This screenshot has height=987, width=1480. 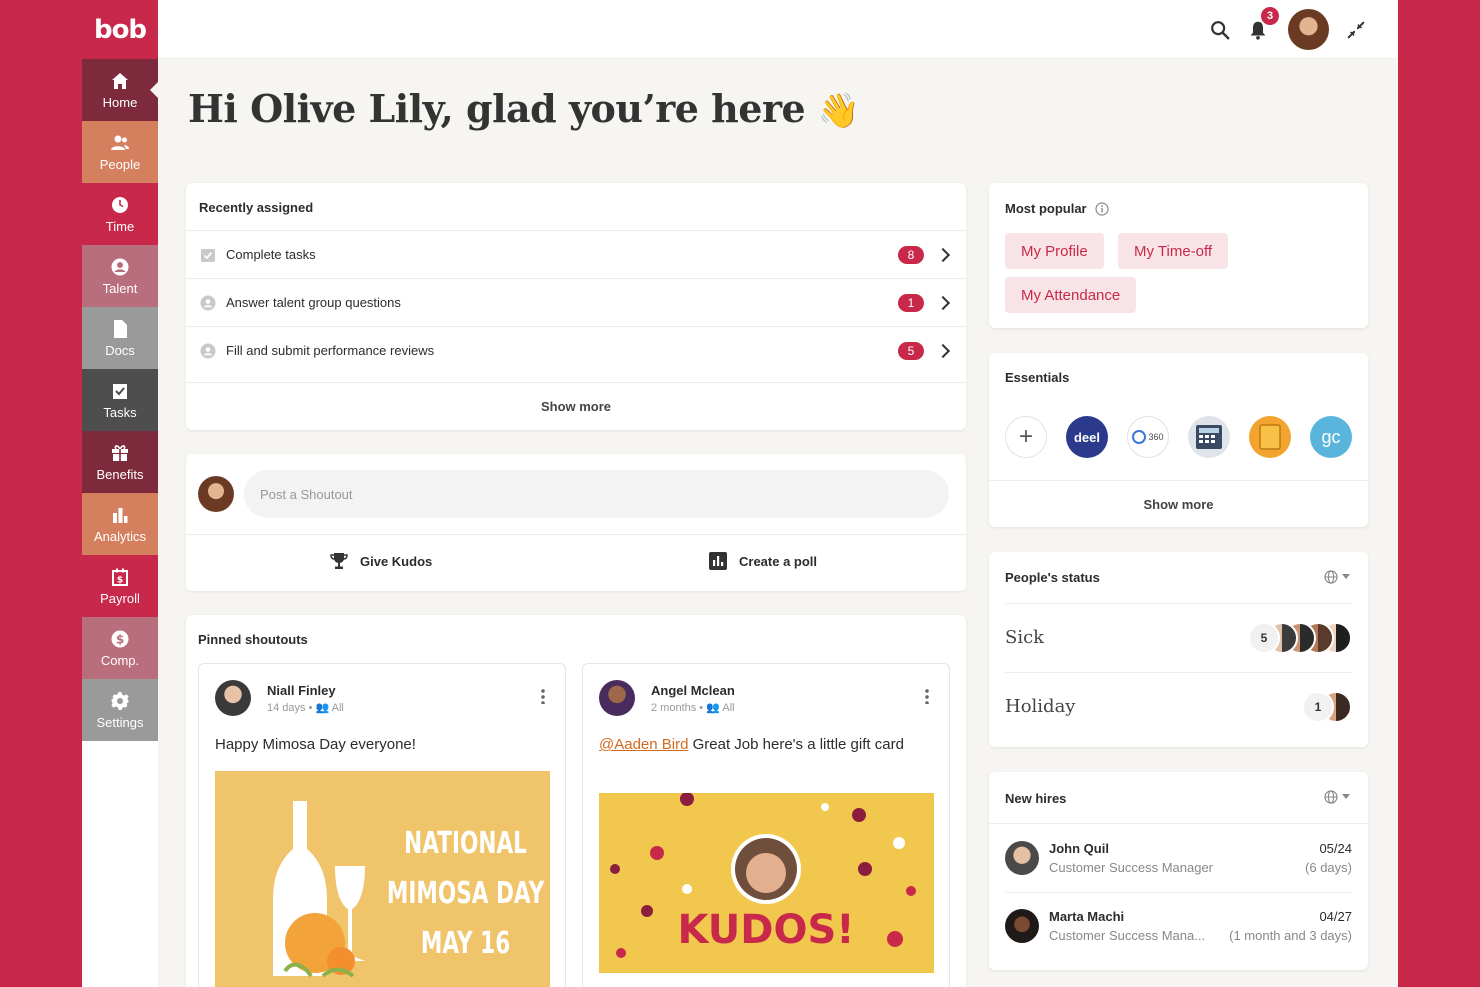 I want to click on image-line-3: MAY 16, so click(x=465, y=944).